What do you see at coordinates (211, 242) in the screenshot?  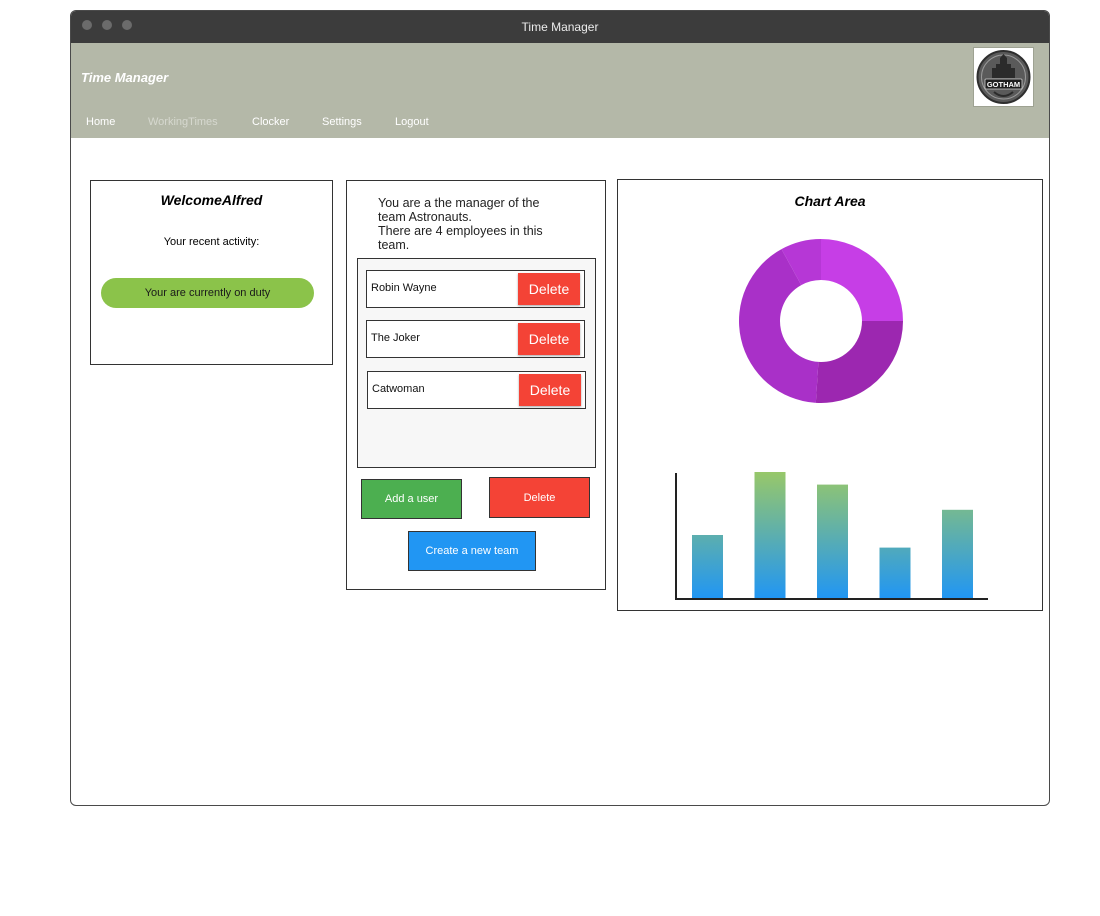 I see `recent-activity-label: Your recent activity:` at bounding box center [211, 242].